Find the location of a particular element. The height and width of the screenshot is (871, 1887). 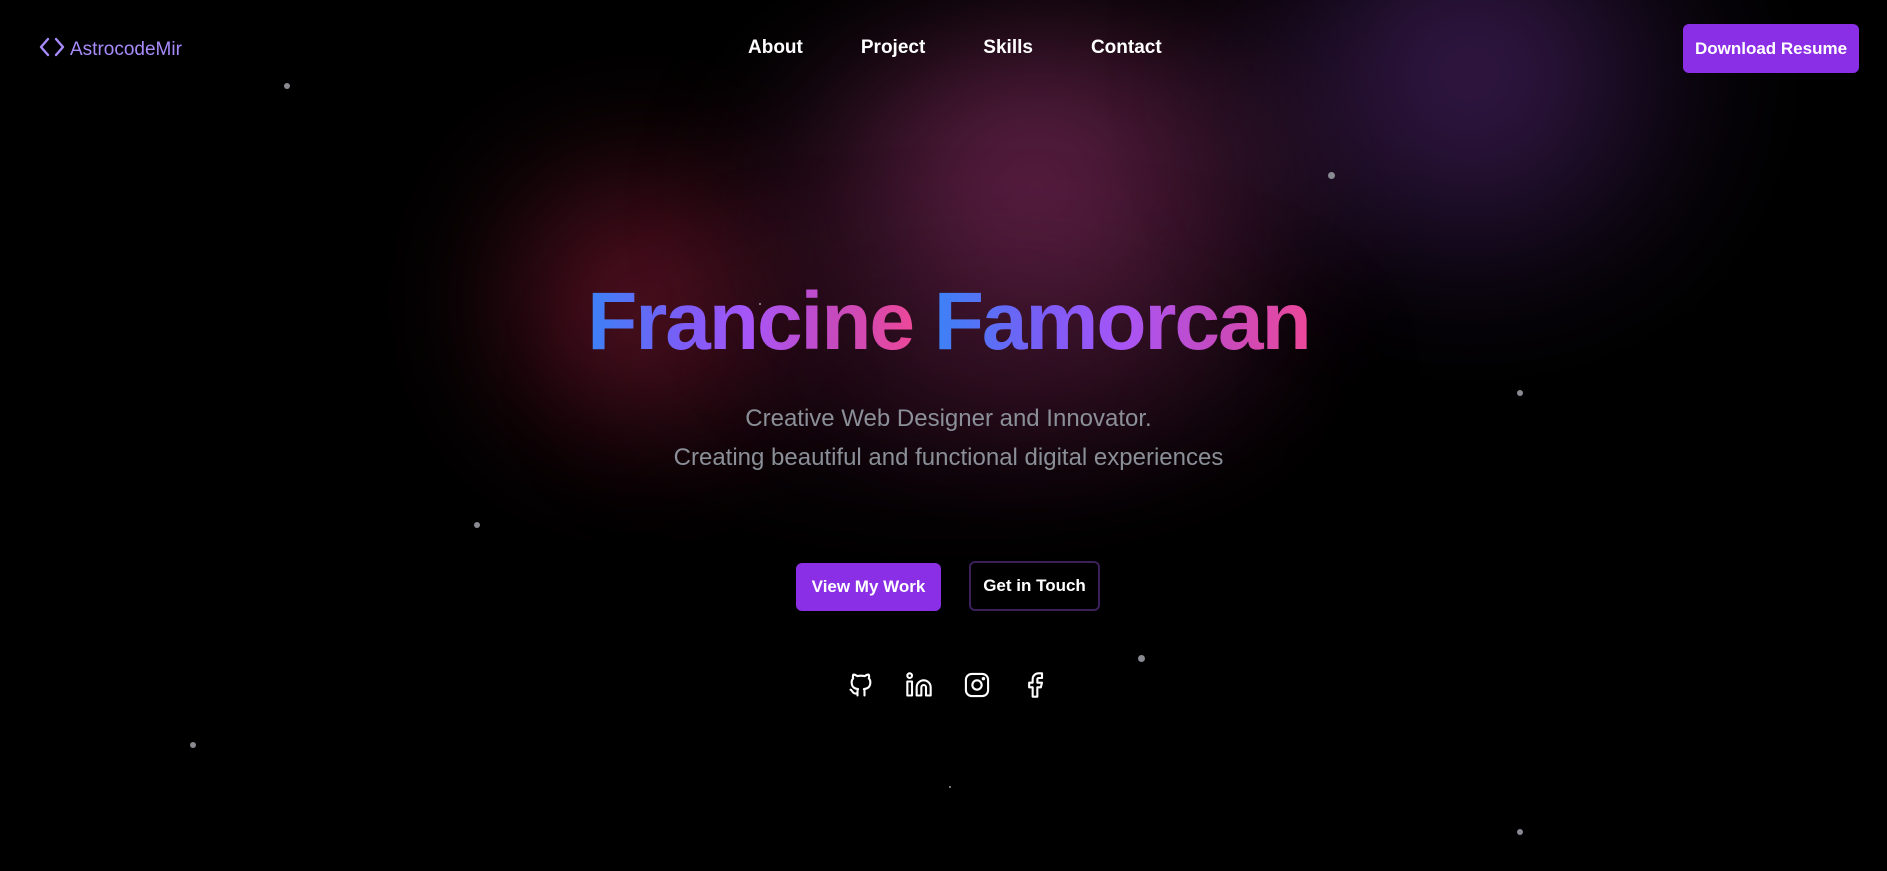

linkedin-icon is located at coordinates (919, 684).